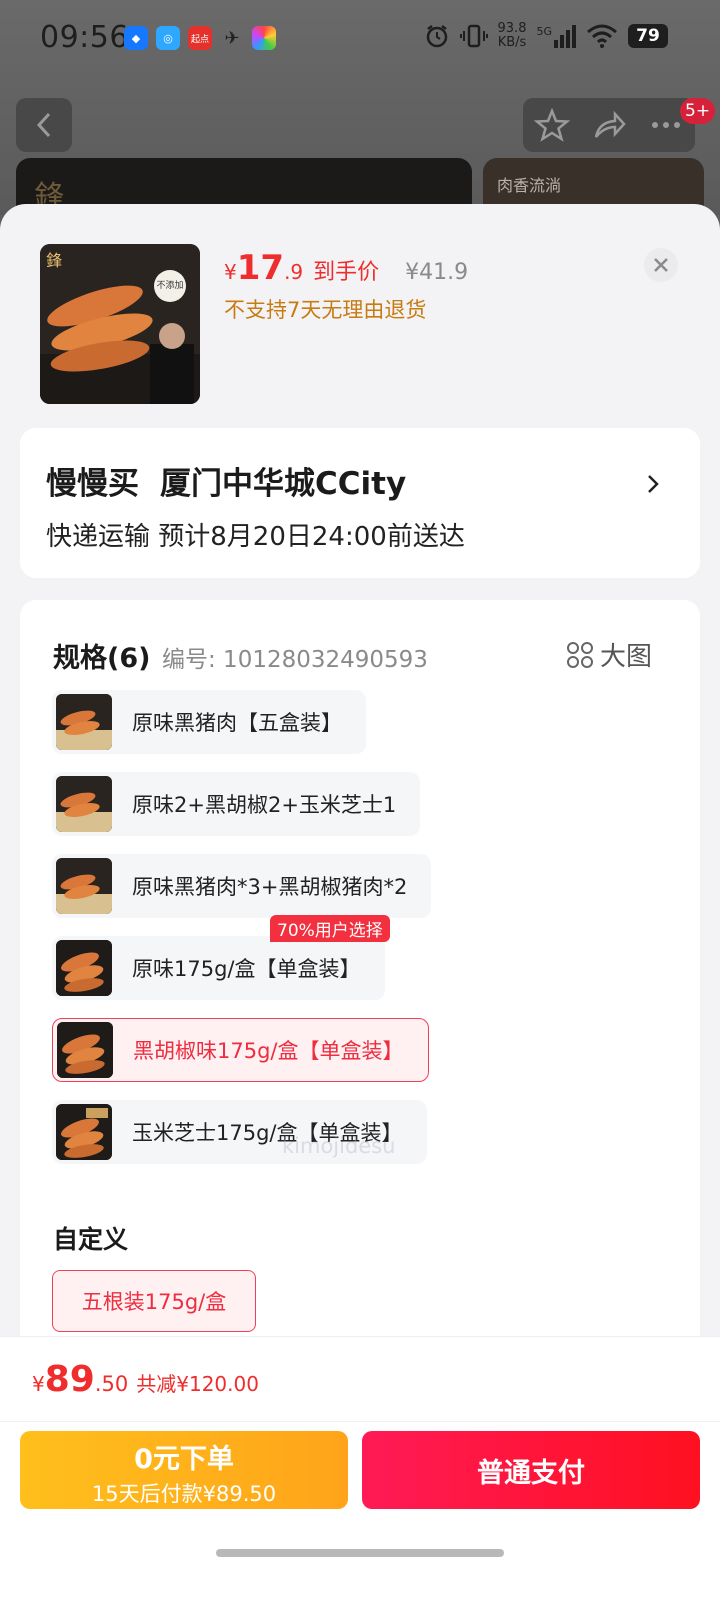  Describe the element at coordinates (556, 36) in the screenshot. I see `cellular-signal-icon: 5G` at that location.